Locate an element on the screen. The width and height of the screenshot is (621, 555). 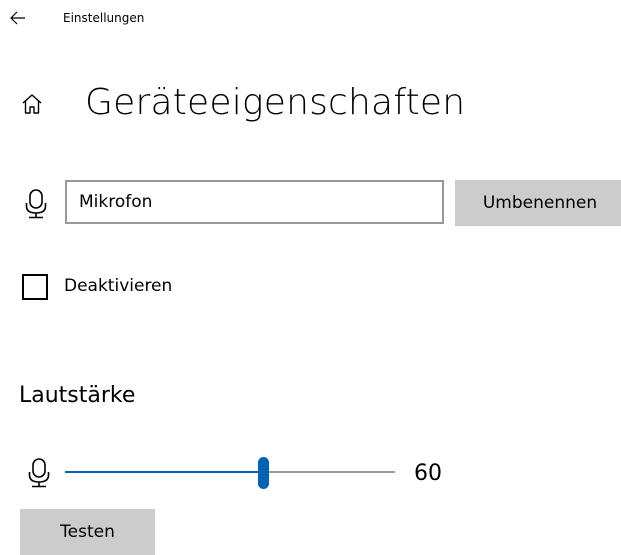
volume-section-title: Lautstärke is located at coordinates (77, 395).